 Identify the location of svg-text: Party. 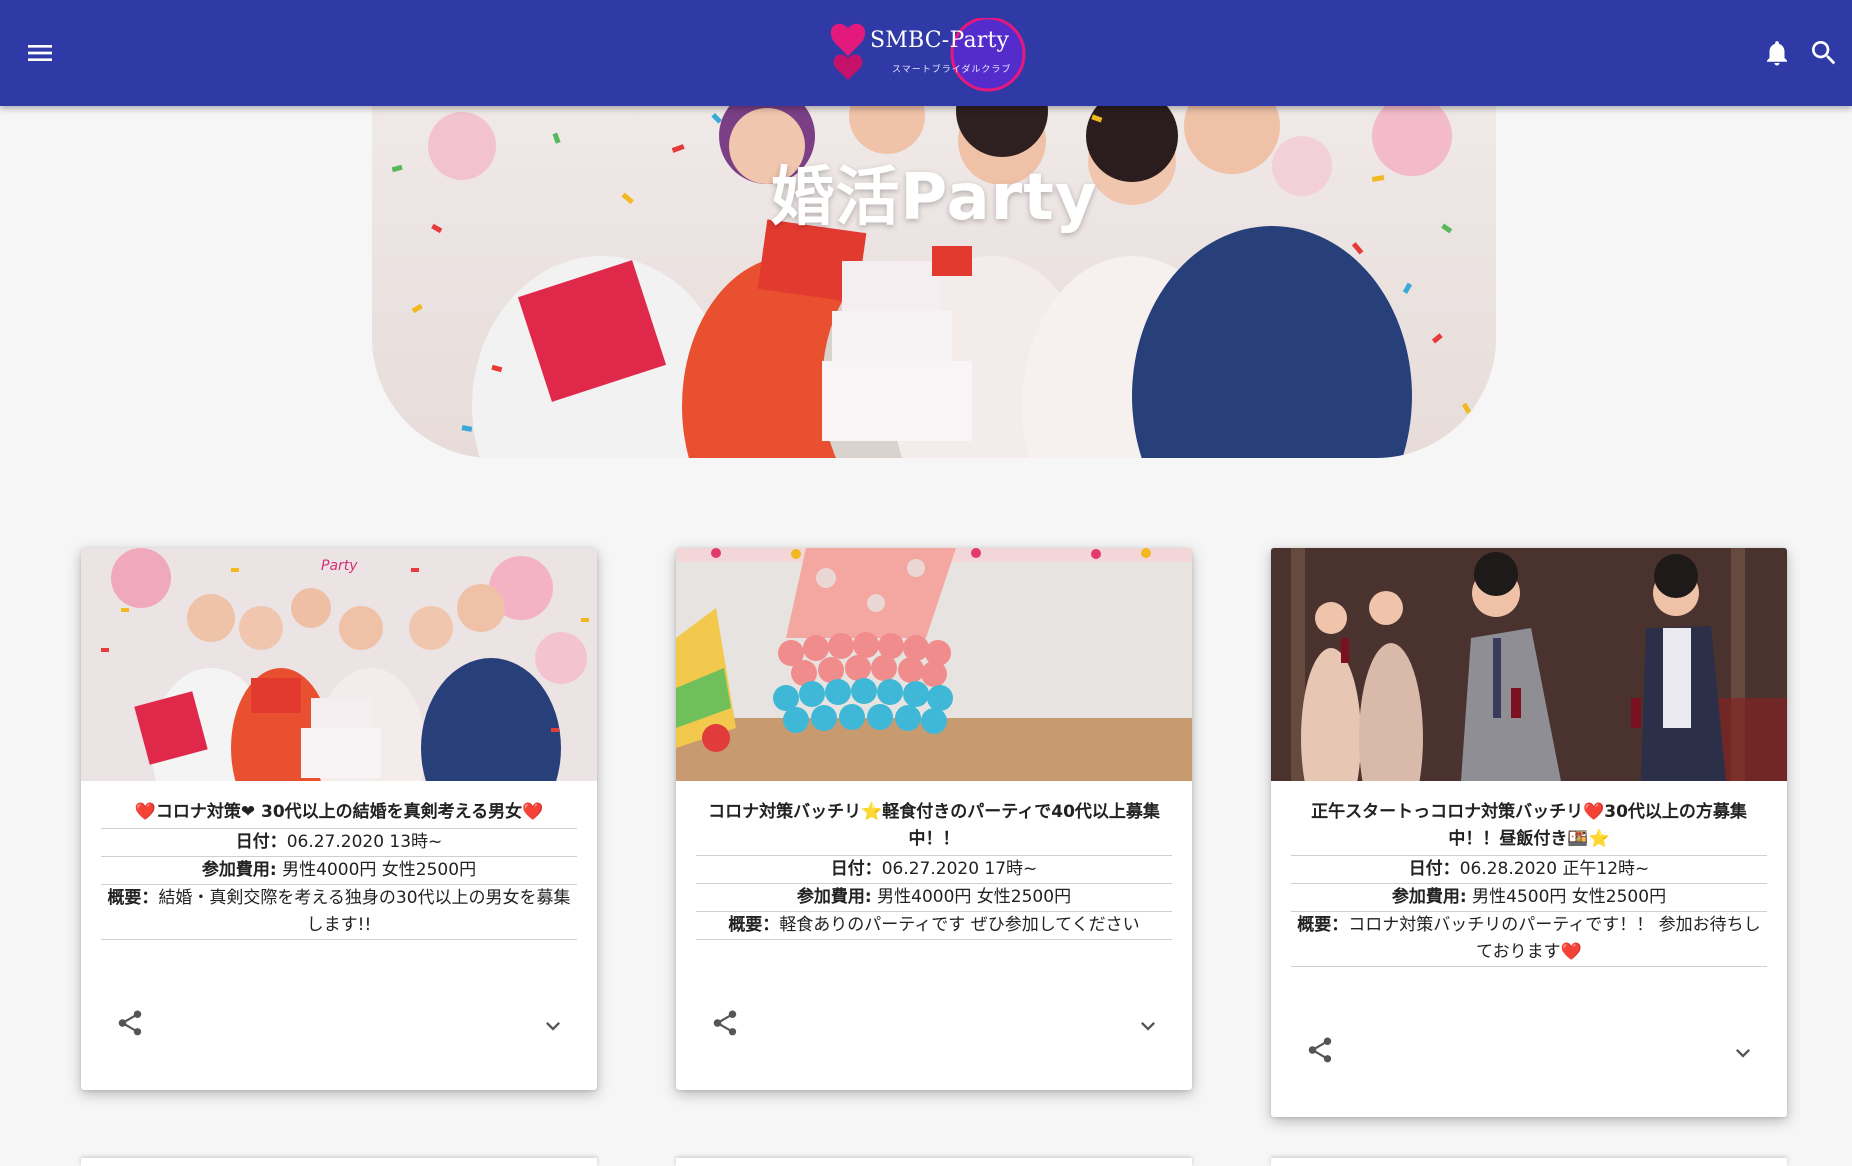
(339, 566).